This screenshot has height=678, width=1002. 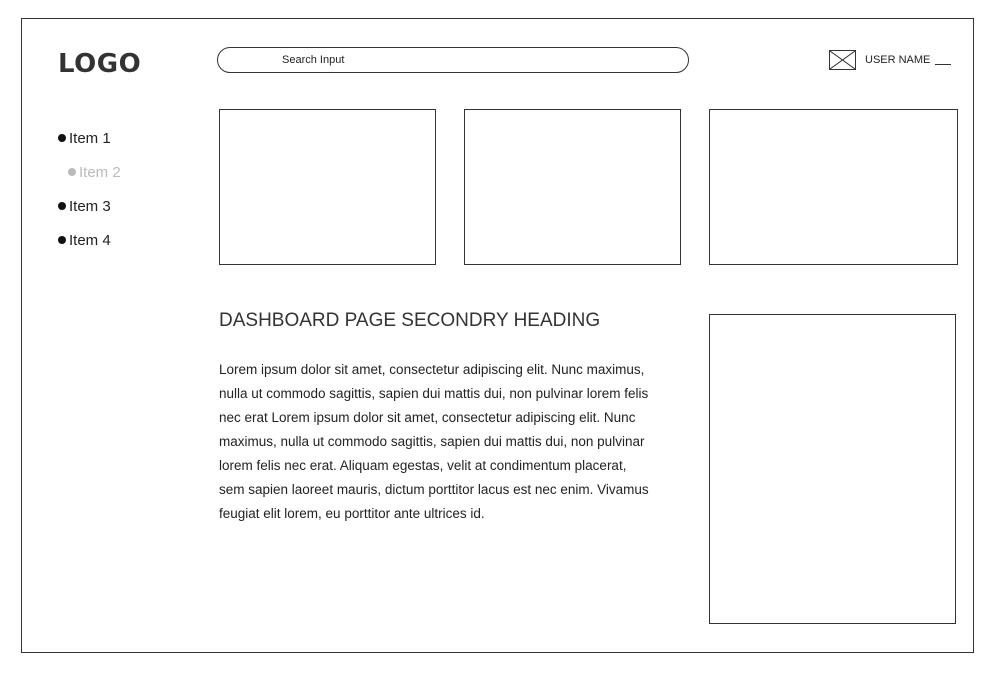 I want to click on sidebar-item-3: Item 3, so click(x=89, y=206).